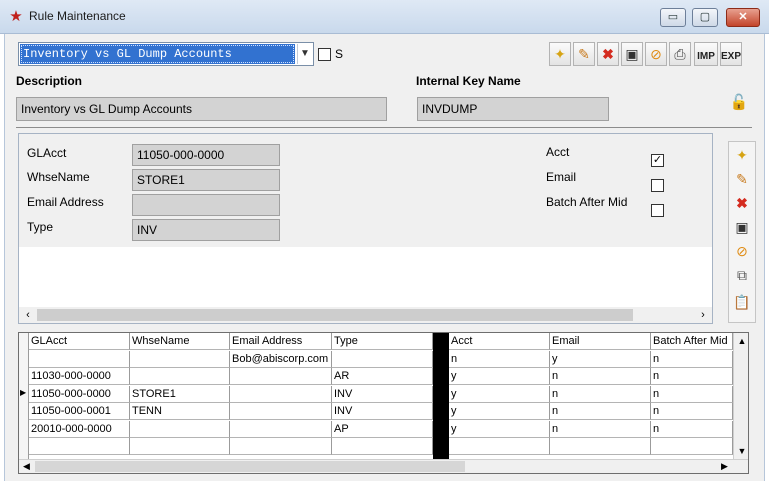 The image size is (769, 481). Describe the element at coordinates (382, 429) in the screenshot. I see `table-cell: AP` at that location.